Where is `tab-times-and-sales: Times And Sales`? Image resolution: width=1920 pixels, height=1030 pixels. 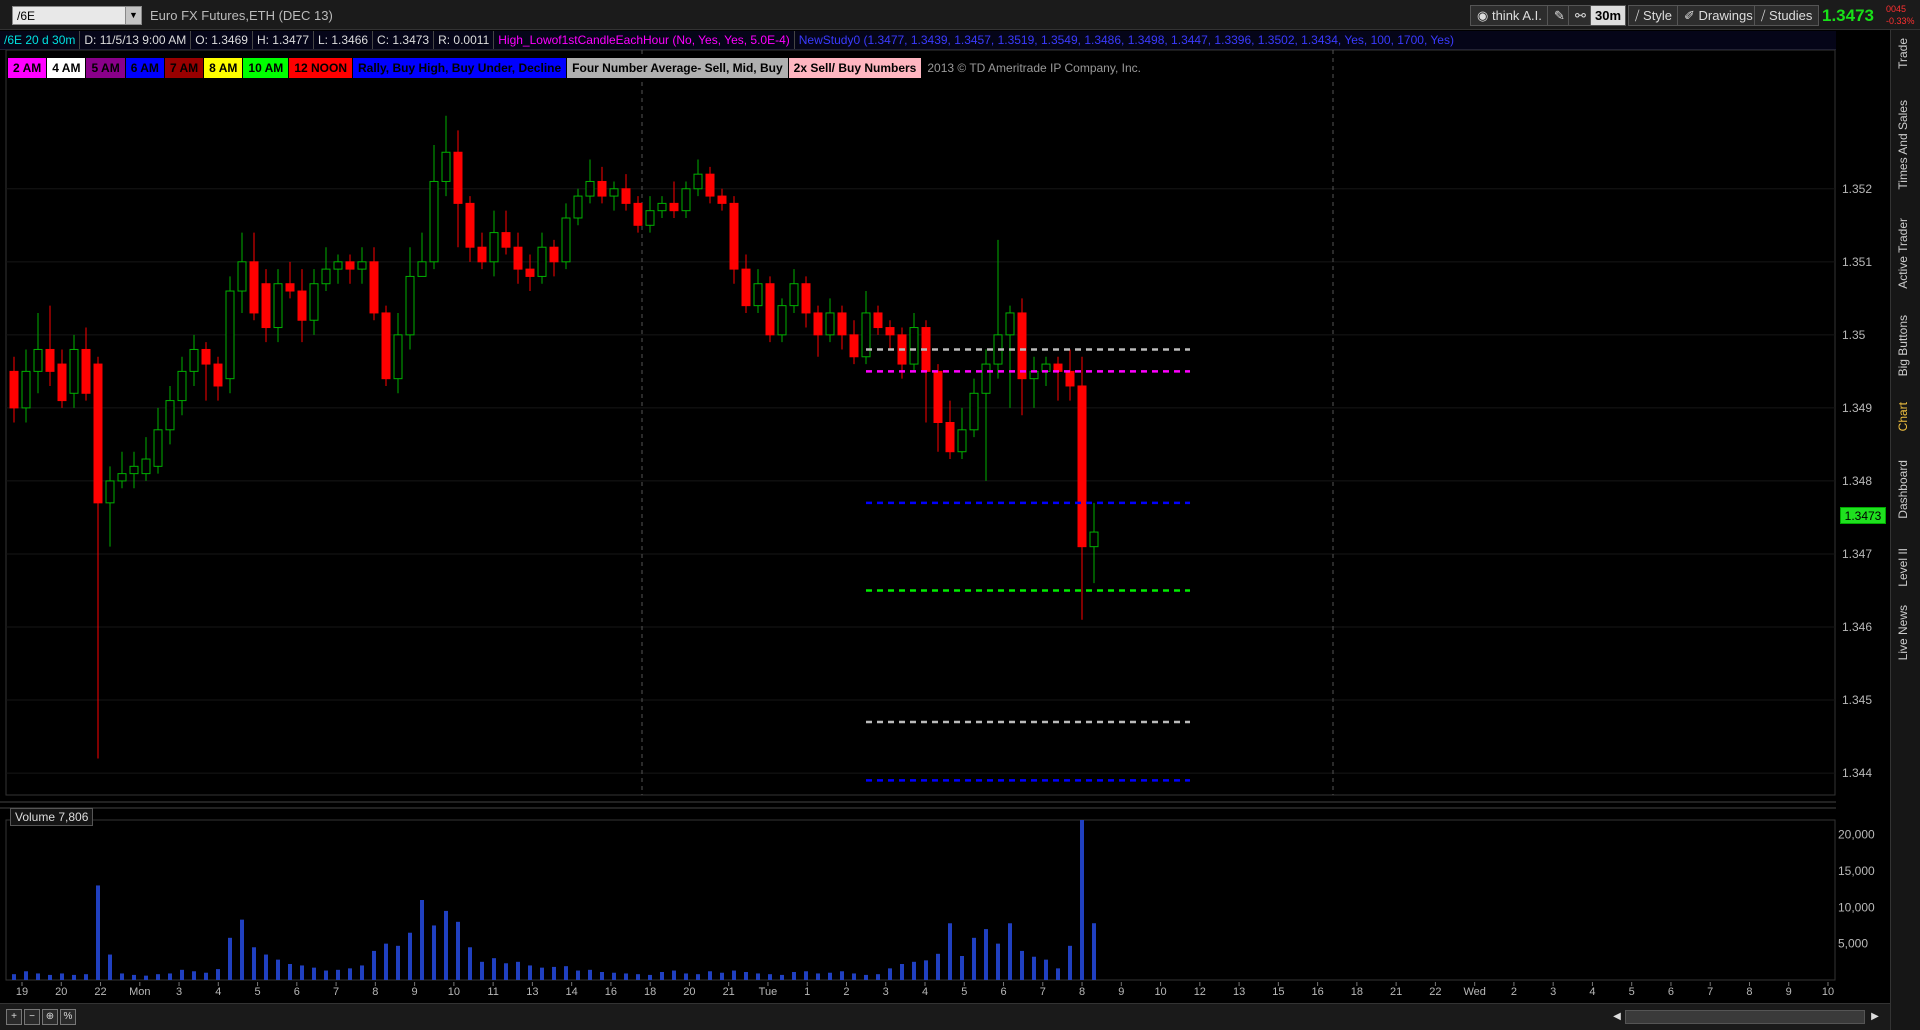
tab-times-and-sales: Times And Sales is located at coordinates (1903, 145).